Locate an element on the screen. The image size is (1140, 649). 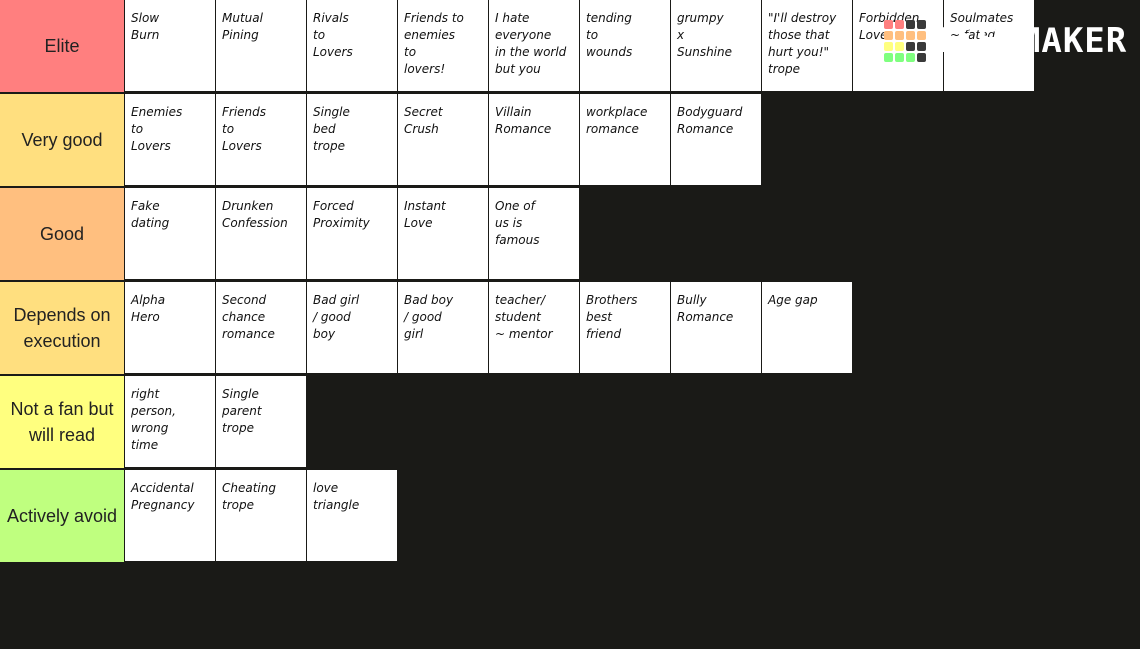
tier-item: Enemies to Lovers is located at coordinates (170, 139).